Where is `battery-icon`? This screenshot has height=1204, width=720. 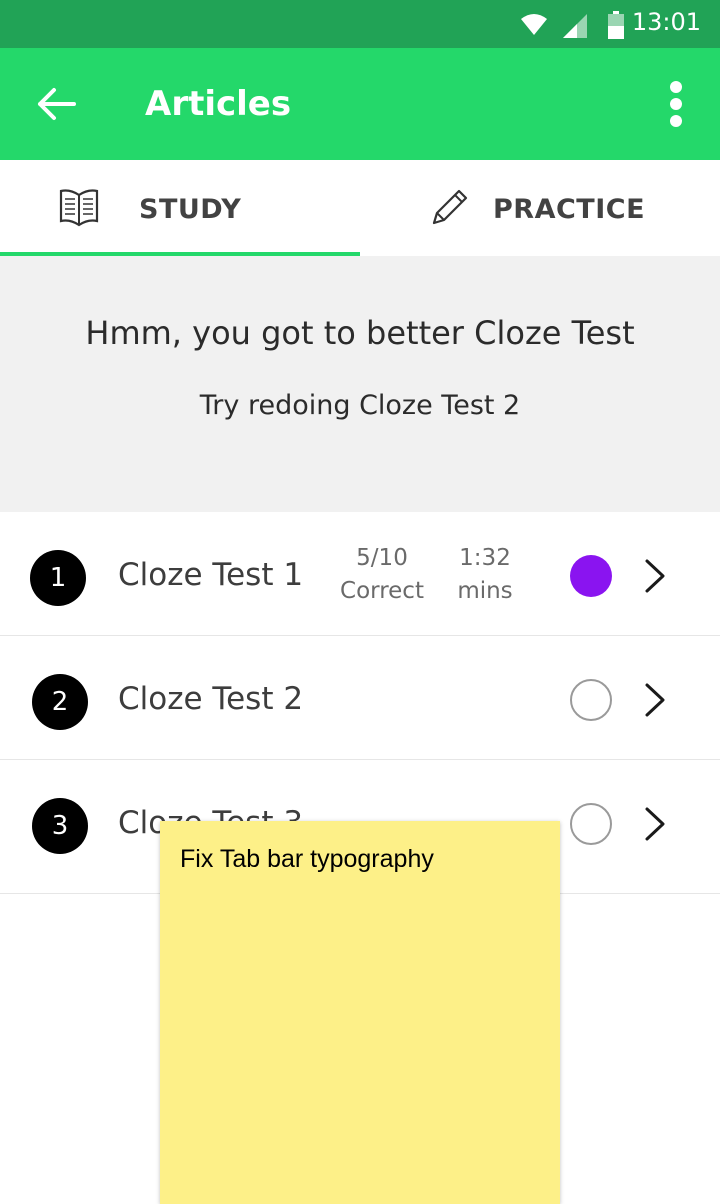 battery-icon is located at coordinates (616, 25).